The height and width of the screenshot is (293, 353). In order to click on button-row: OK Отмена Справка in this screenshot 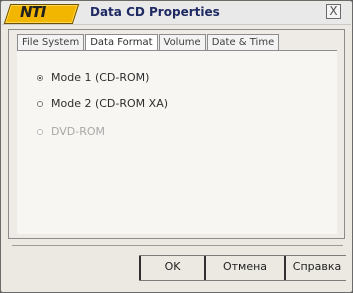, I will do `click(242, 268)`.